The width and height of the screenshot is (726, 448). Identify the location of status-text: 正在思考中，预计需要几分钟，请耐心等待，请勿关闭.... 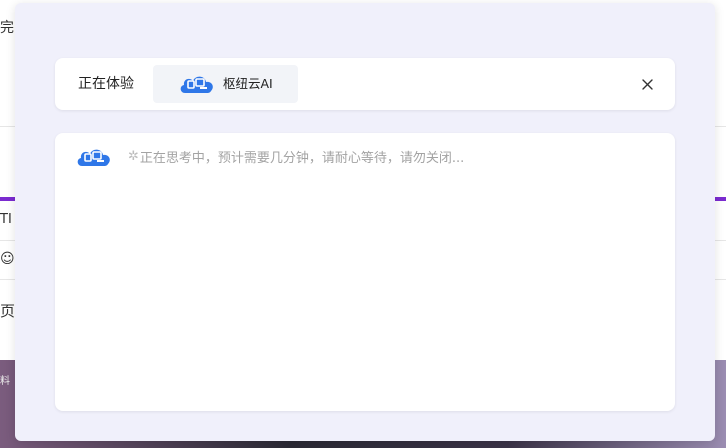
(302, 158).